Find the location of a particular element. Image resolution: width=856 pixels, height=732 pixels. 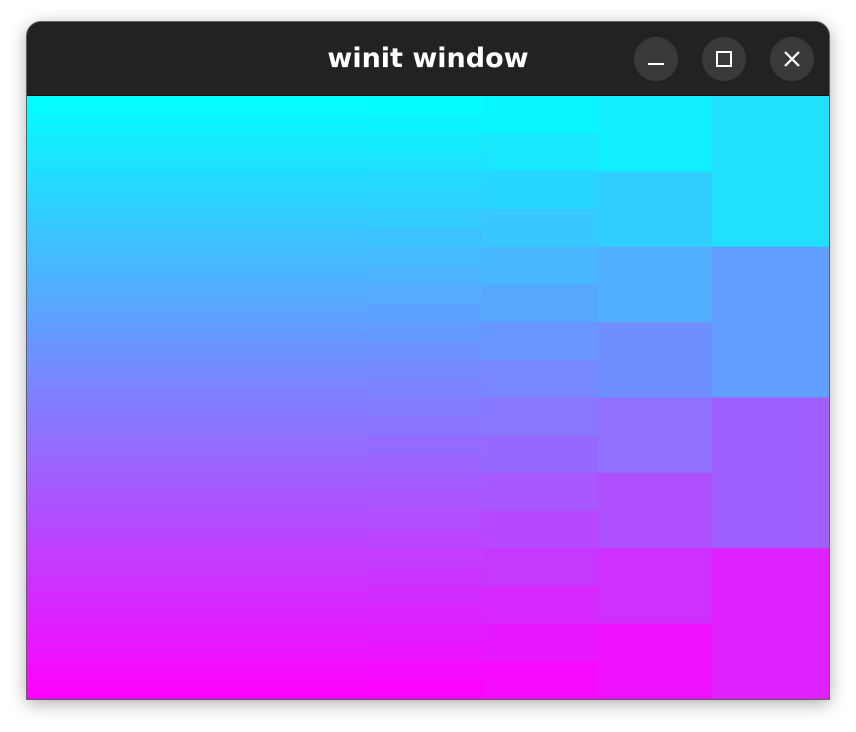

title-bar: winit window is located at coordinates (428, 59).